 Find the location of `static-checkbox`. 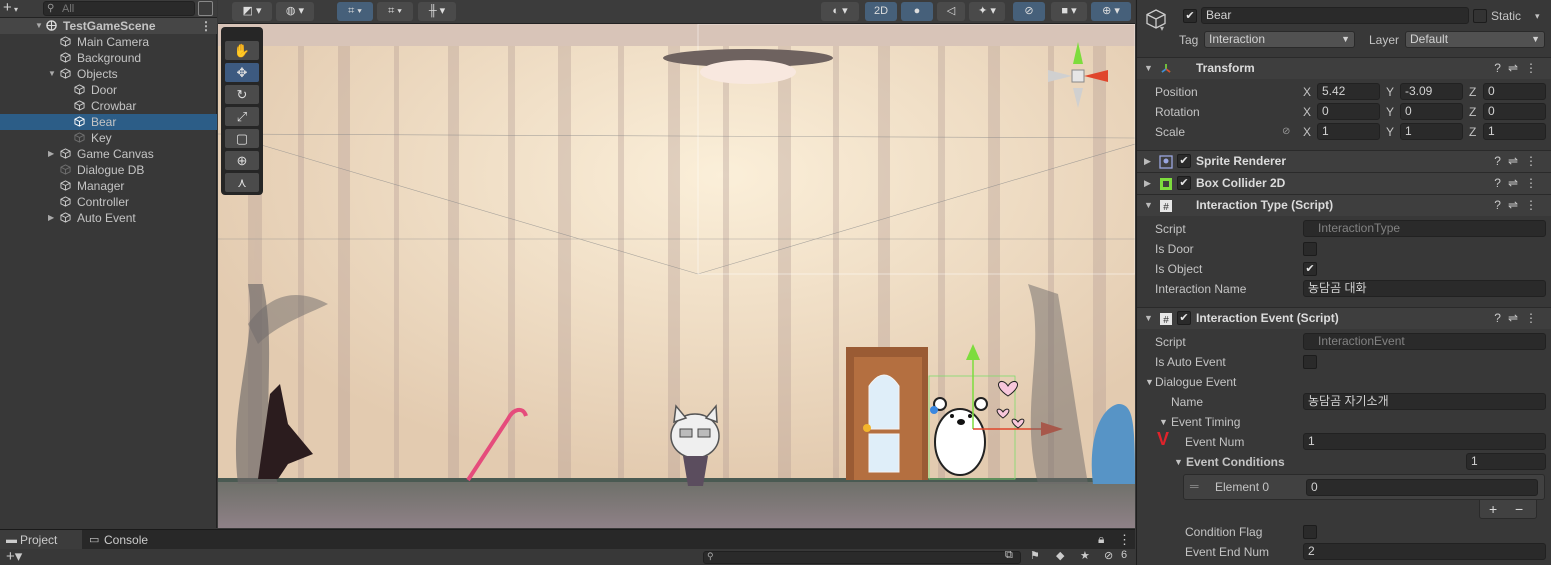

static-checkbox is located at coordinates (1480, 16).